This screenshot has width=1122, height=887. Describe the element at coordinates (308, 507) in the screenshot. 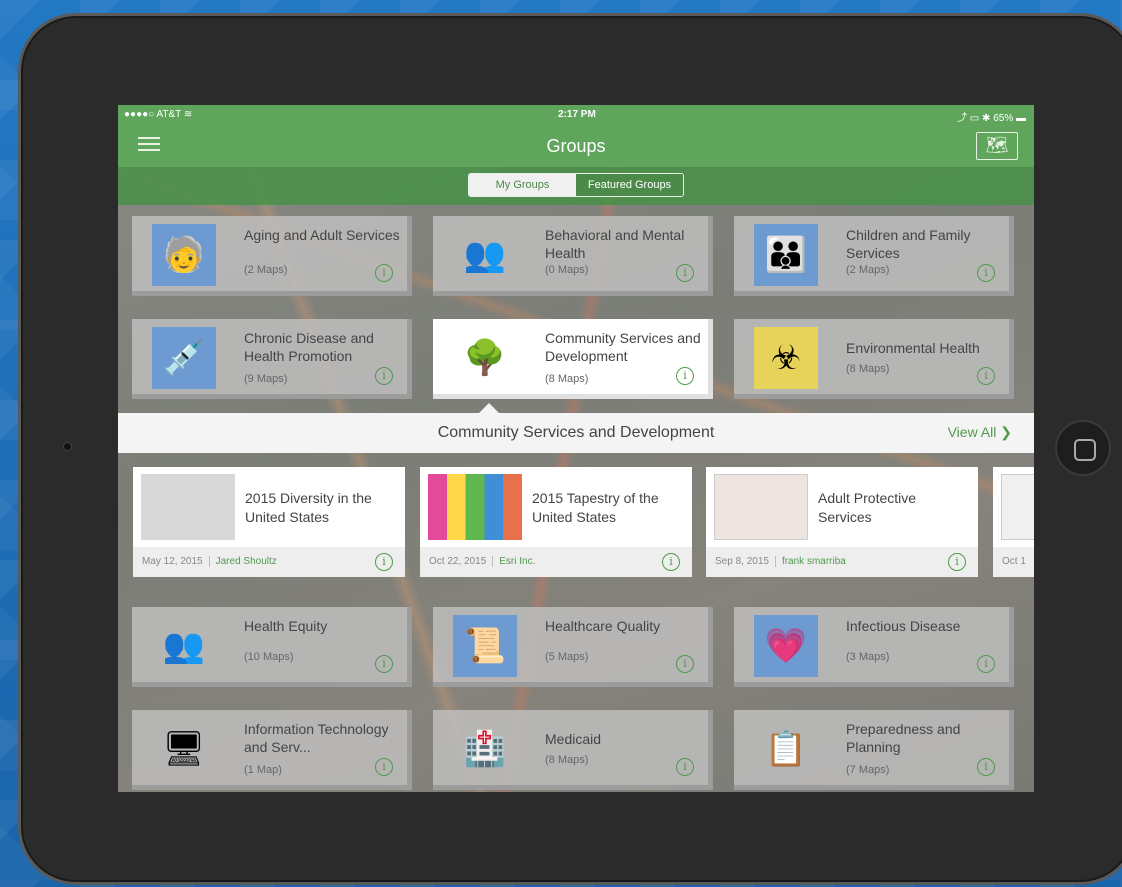

I see `map-title: 2015 Diversity in the United States` at that location.